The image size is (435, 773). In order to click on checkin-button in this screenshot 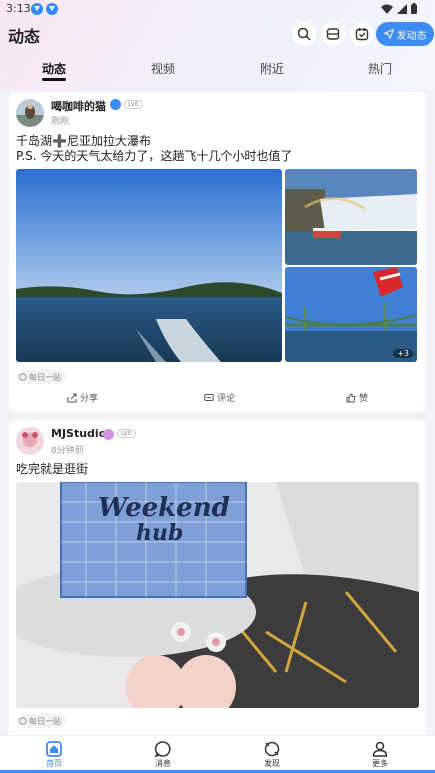, I will do `click(362, 34)`.